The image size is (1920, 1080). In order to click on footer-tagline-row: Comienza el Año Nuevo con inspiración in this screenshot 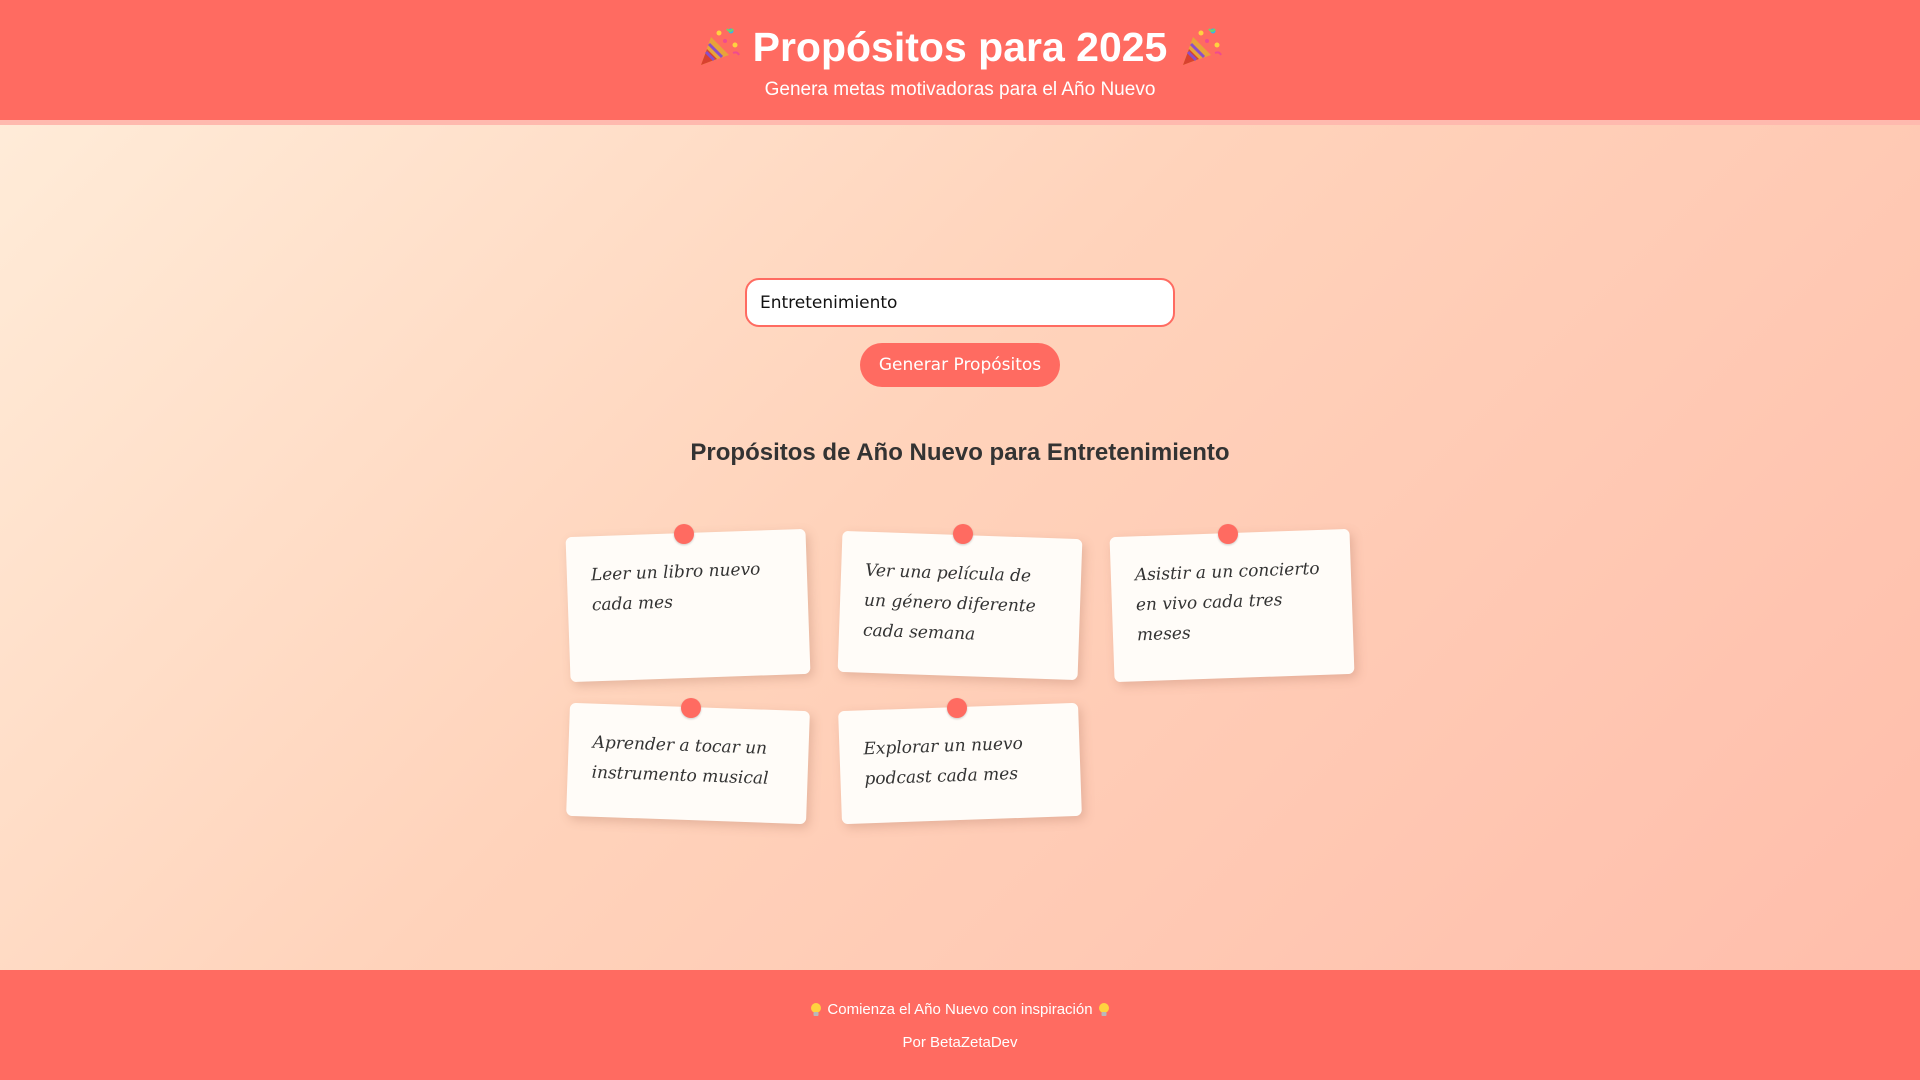, I will do `click(960, 1010)`.